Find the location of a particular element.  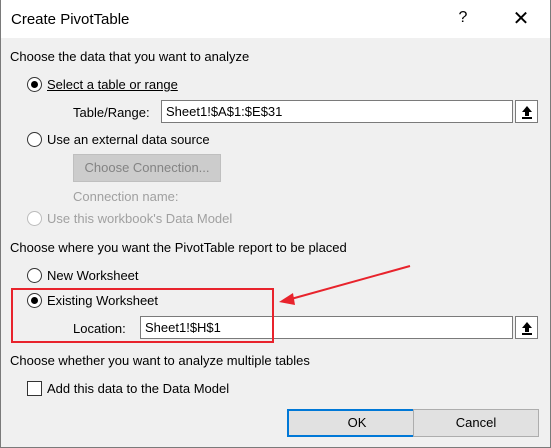

annotation-arrow-icon is located at coordinates (345, 285).